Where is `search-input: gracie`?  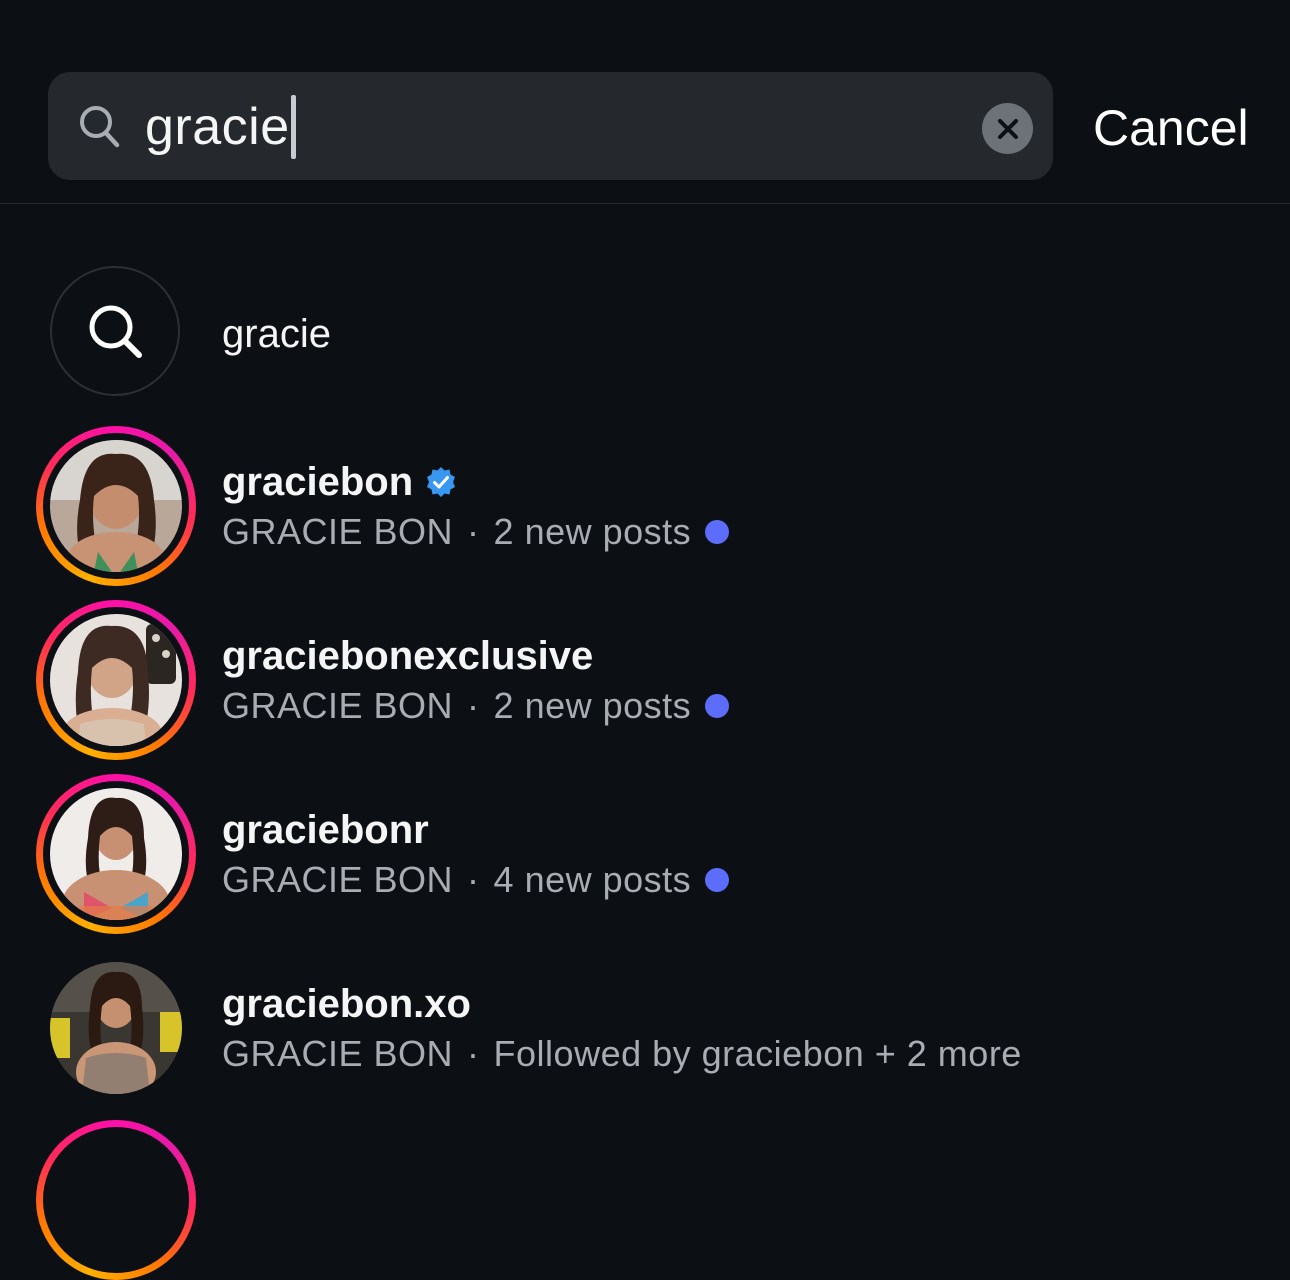 search-input: gracie is located at coordinates (220, 127).